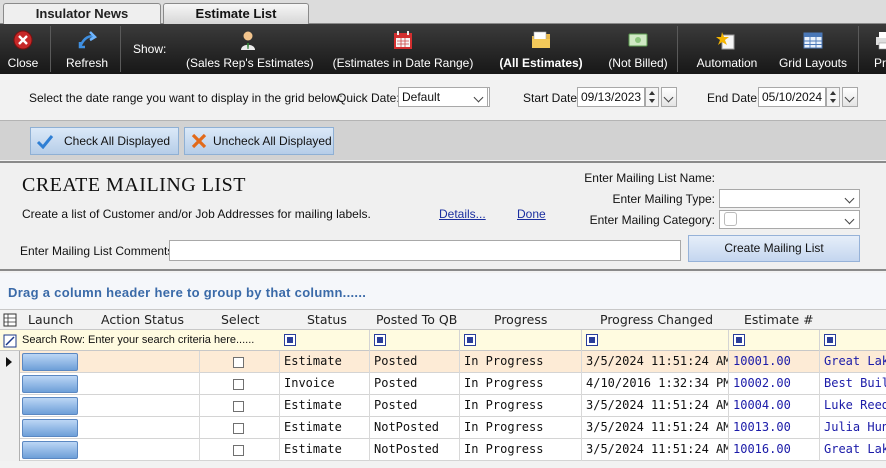  Describe the element at coordinates (50, 320) in the screenshot. I see `column-header-launch: Launch` at that location.